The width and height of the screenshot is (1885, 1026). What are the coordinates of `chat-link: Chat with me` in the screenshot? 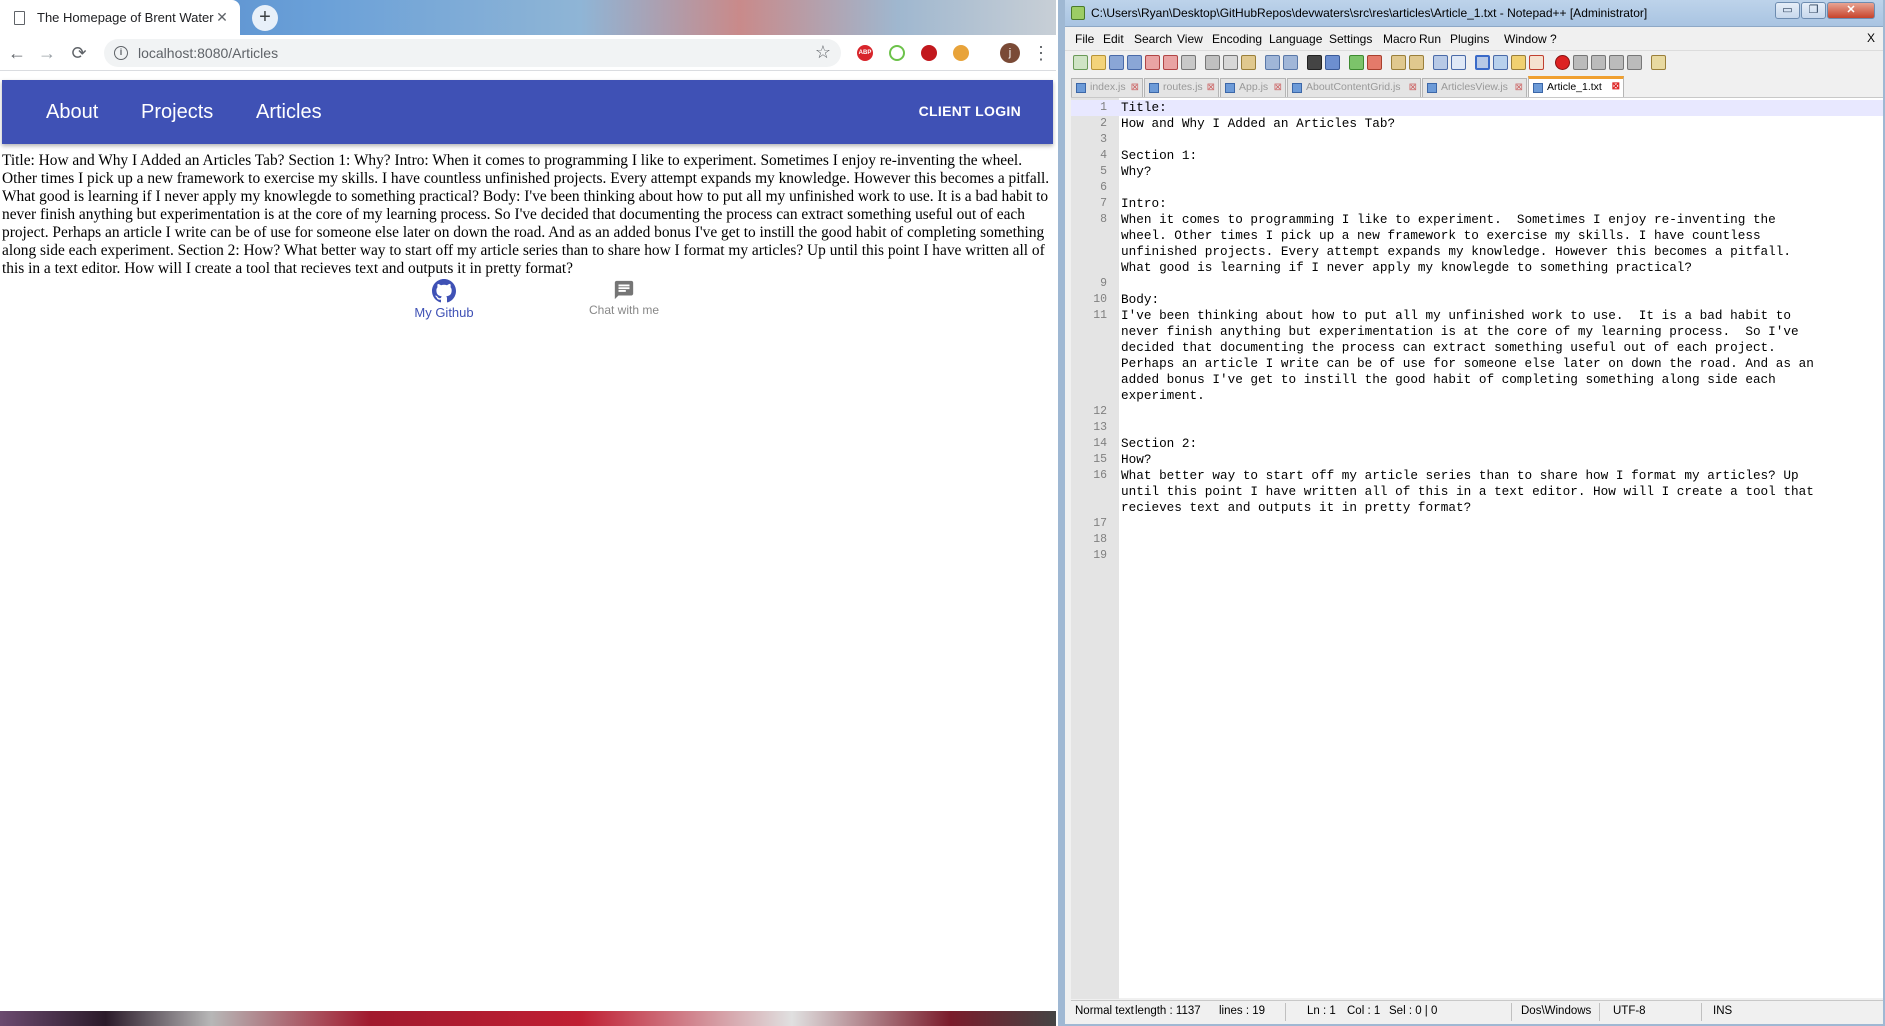 It's located at (624, 298).